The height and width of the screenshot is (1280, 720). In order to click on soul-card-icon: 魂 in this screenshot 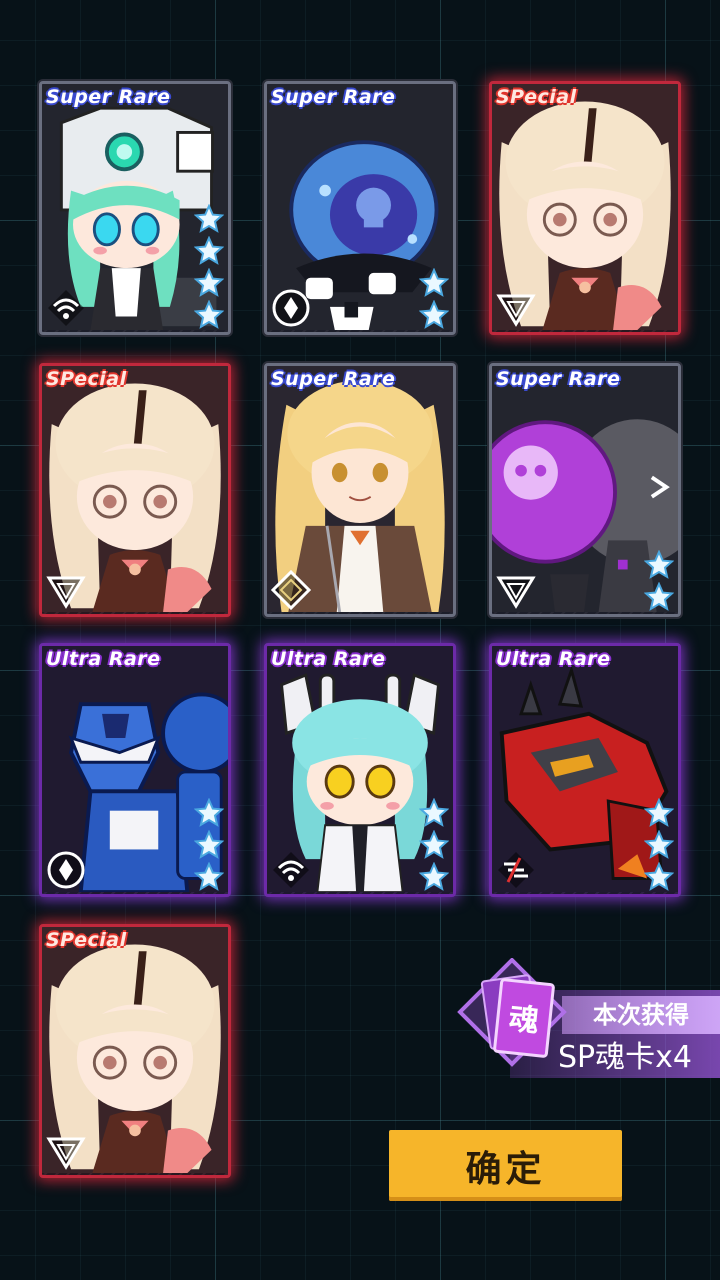, I will do `click(512, 1012)`.